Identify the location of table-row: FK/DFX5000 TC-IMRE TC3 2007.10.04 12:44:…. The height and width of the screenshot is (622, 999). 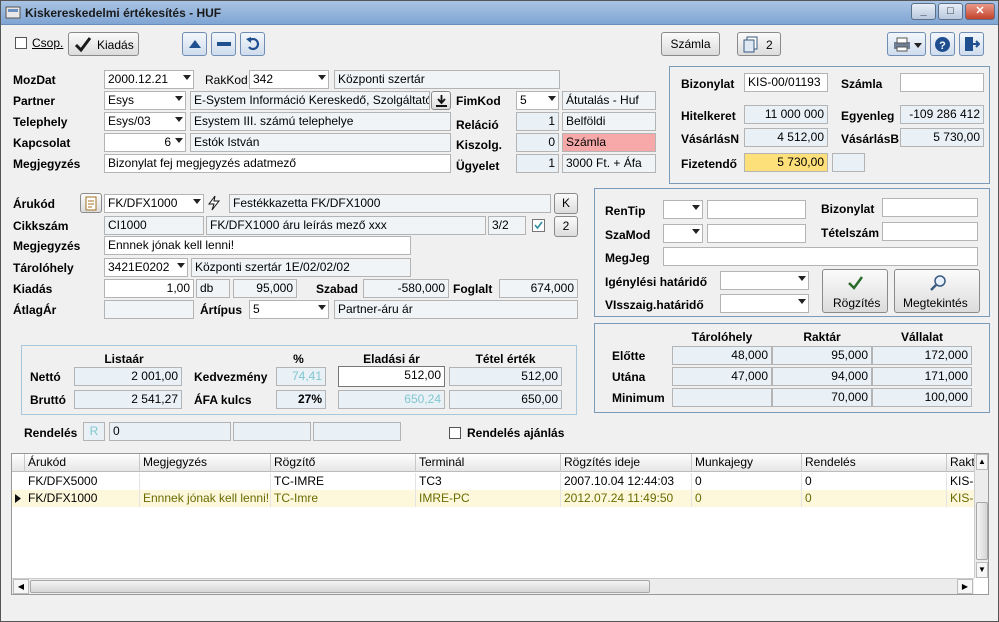
(494, 481).